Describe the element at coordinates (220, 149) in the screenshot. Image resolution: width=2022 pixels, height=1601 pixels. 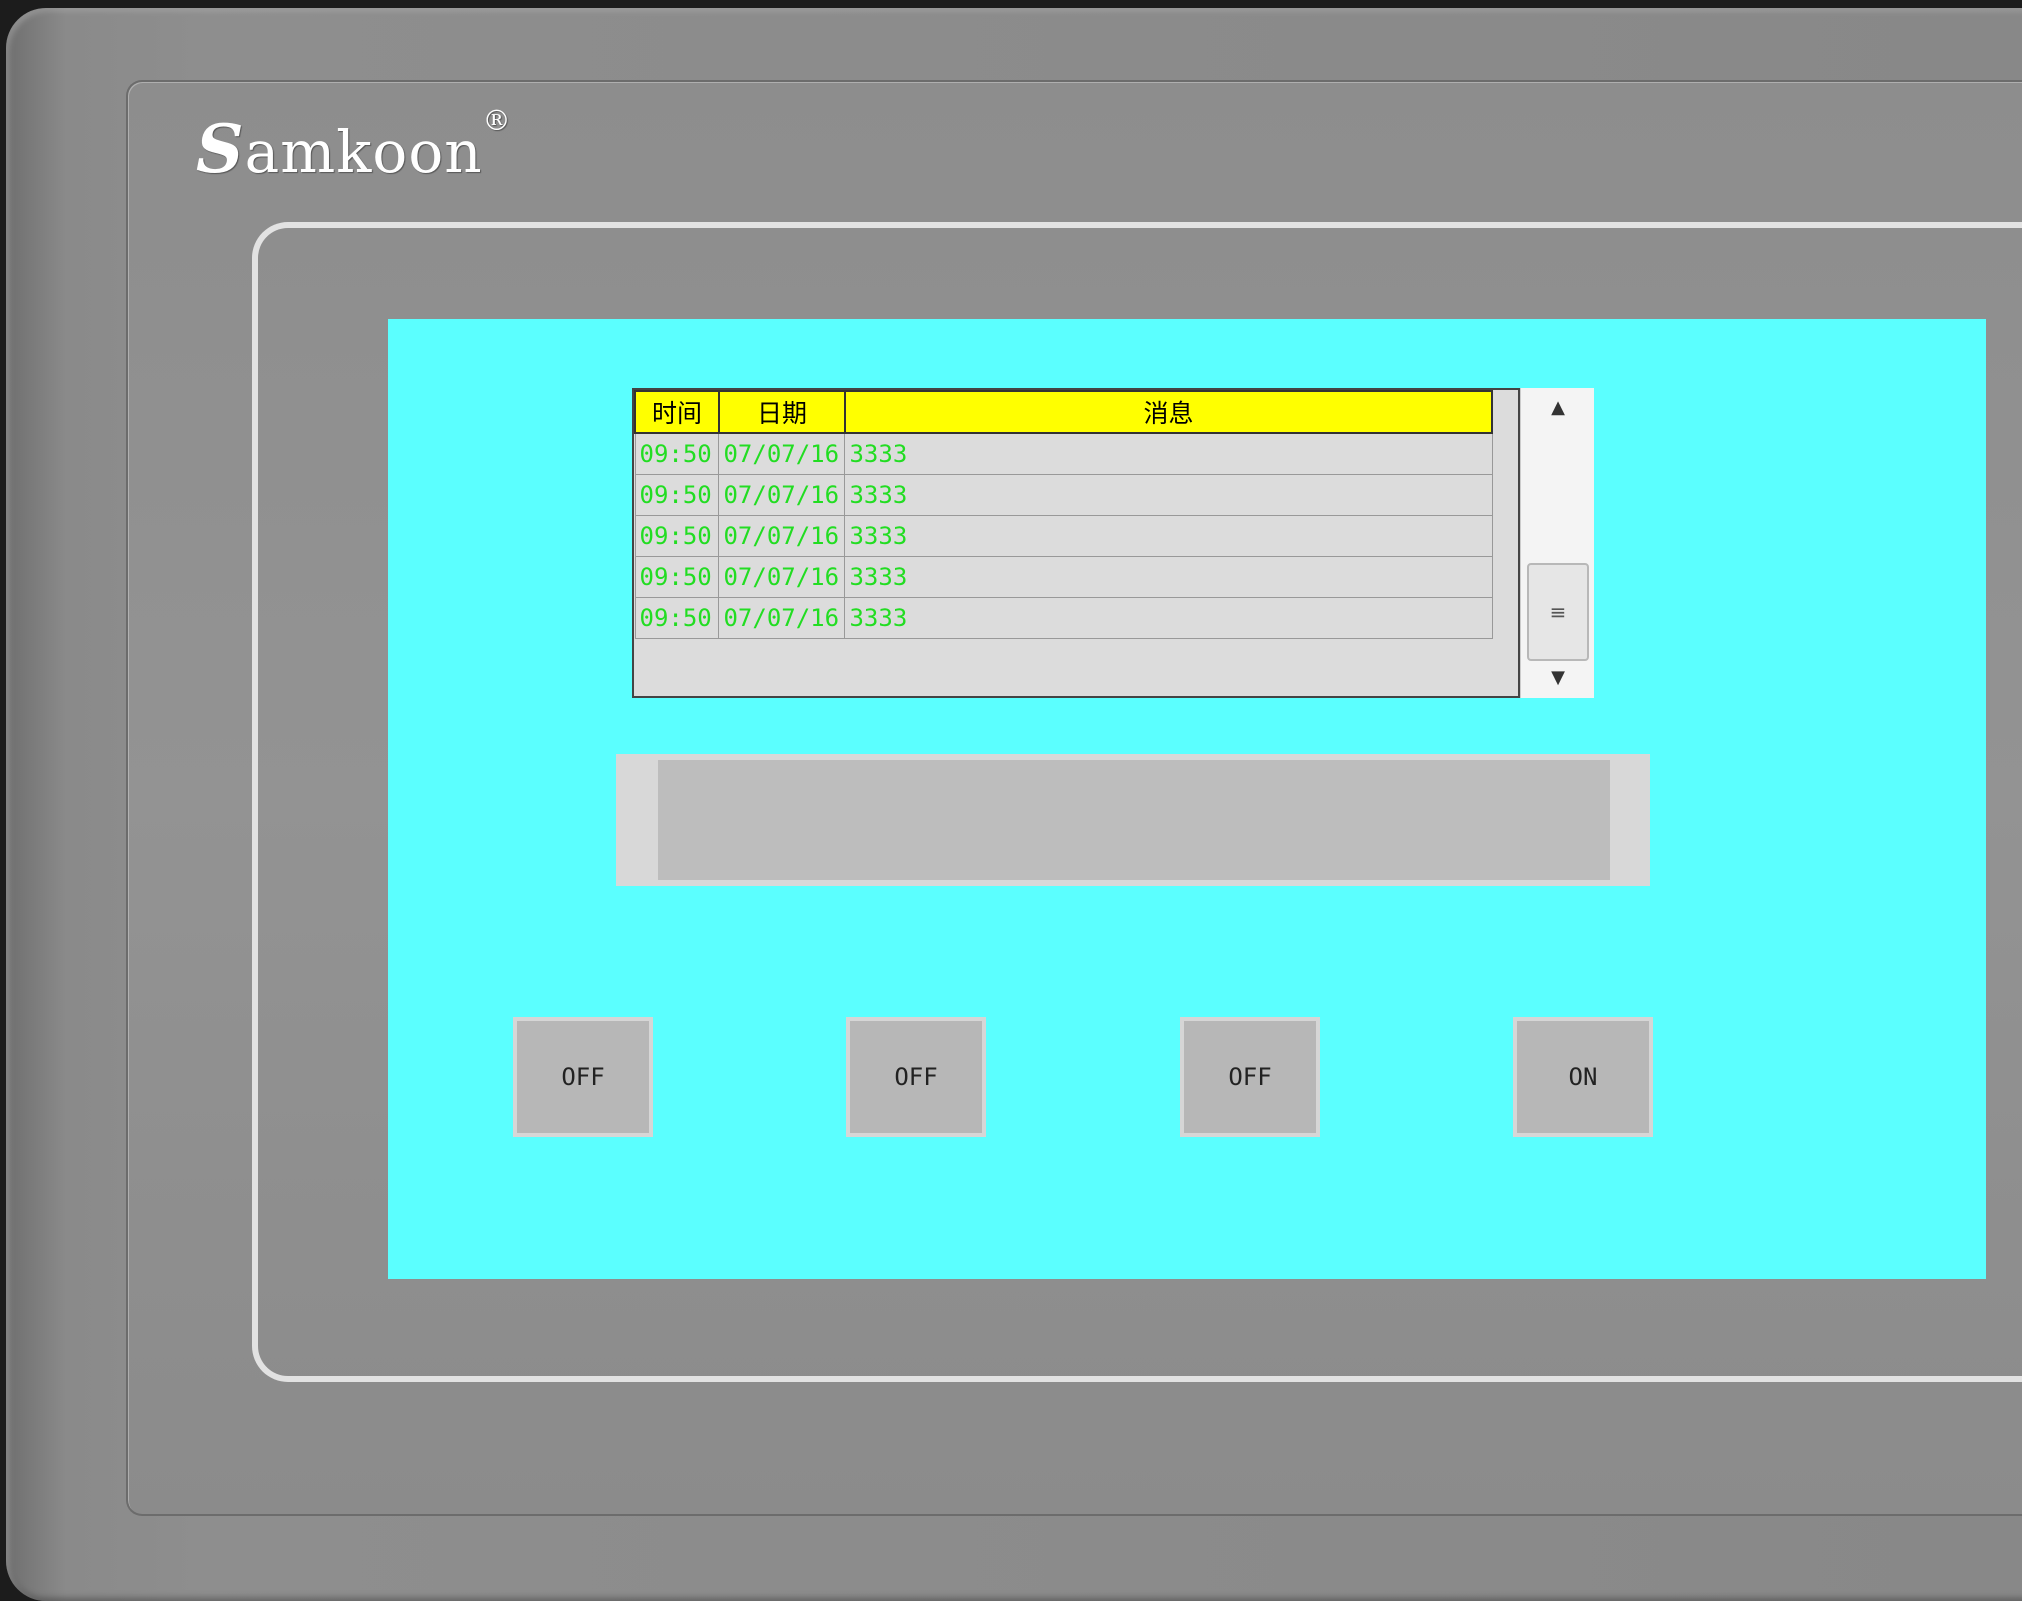
I see `brand-logo-initial: S` at that location.